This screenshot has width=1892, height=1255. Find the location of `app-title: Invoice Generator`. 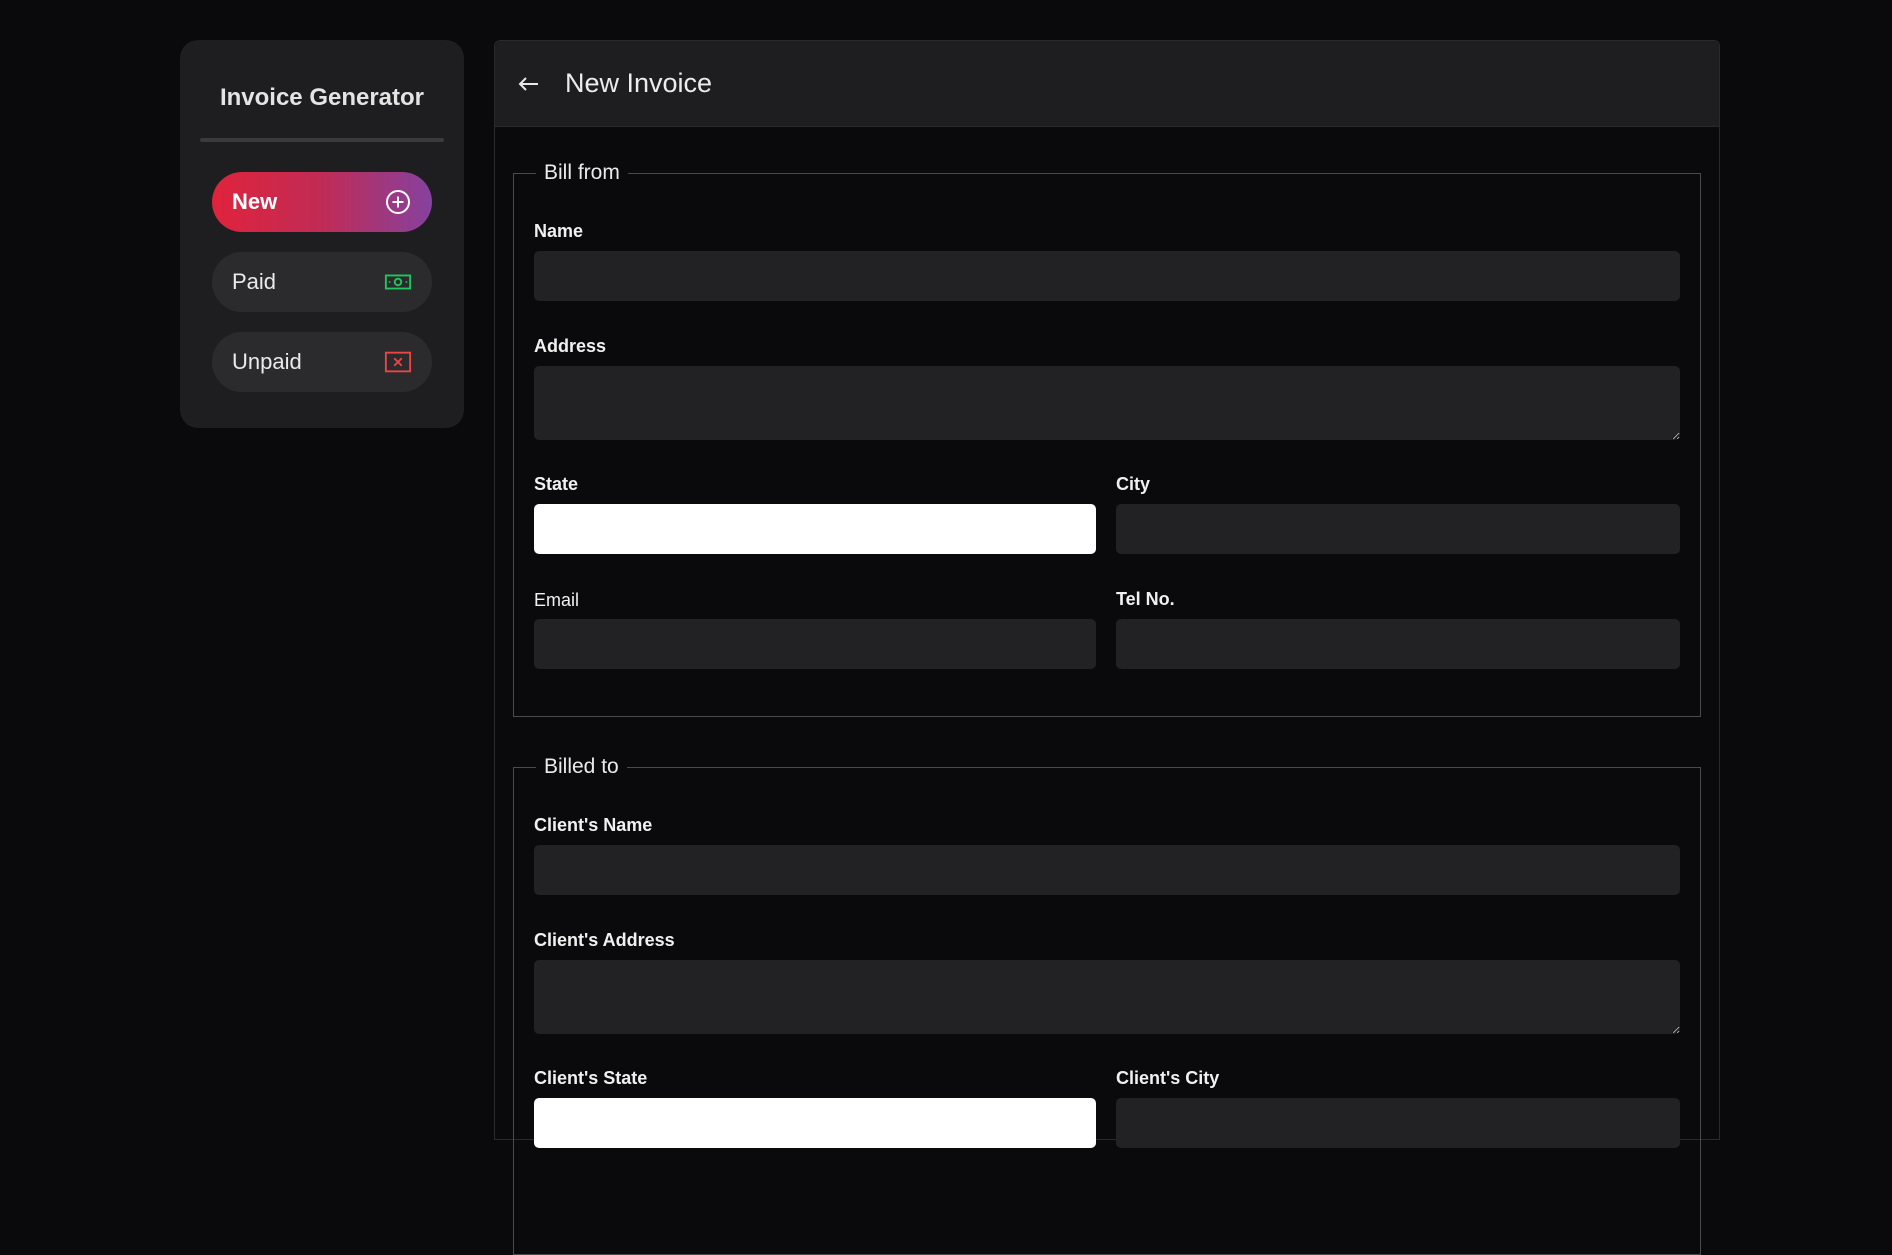

app-title: Invoice Generator is located at coordinates (322, 97).